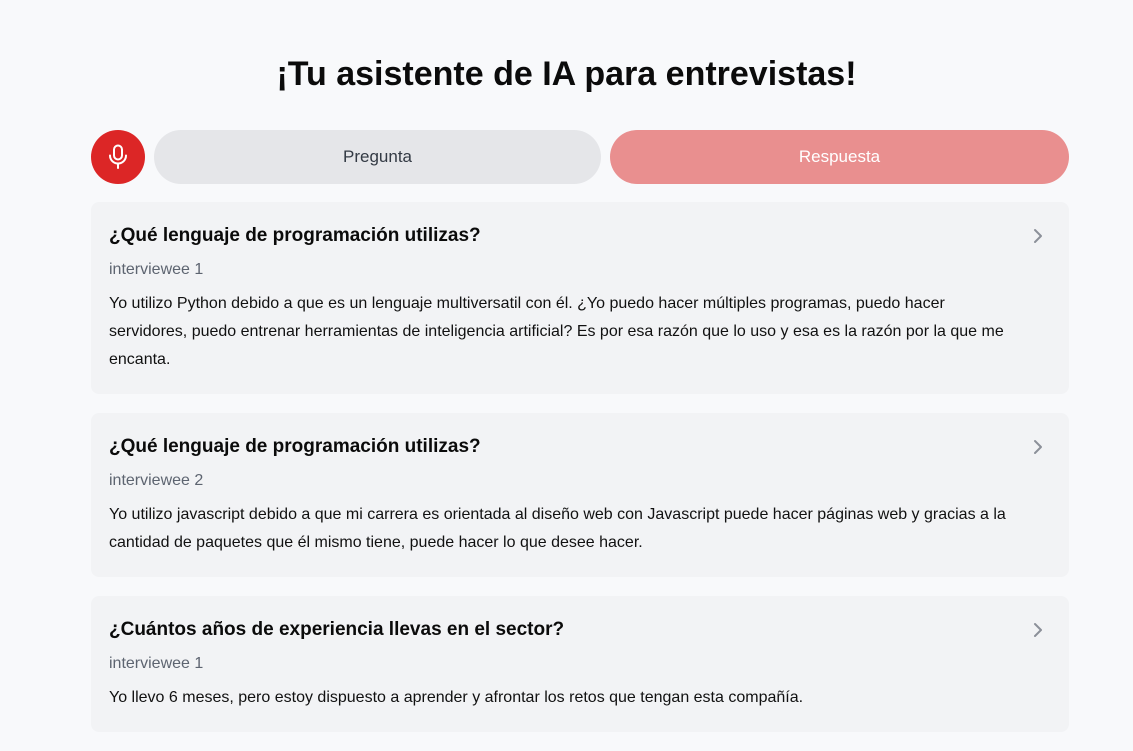 This screenshot has height=751, width=1133. I want to click on mode-controls: Pregunta Respuesta, so click(580, 157).